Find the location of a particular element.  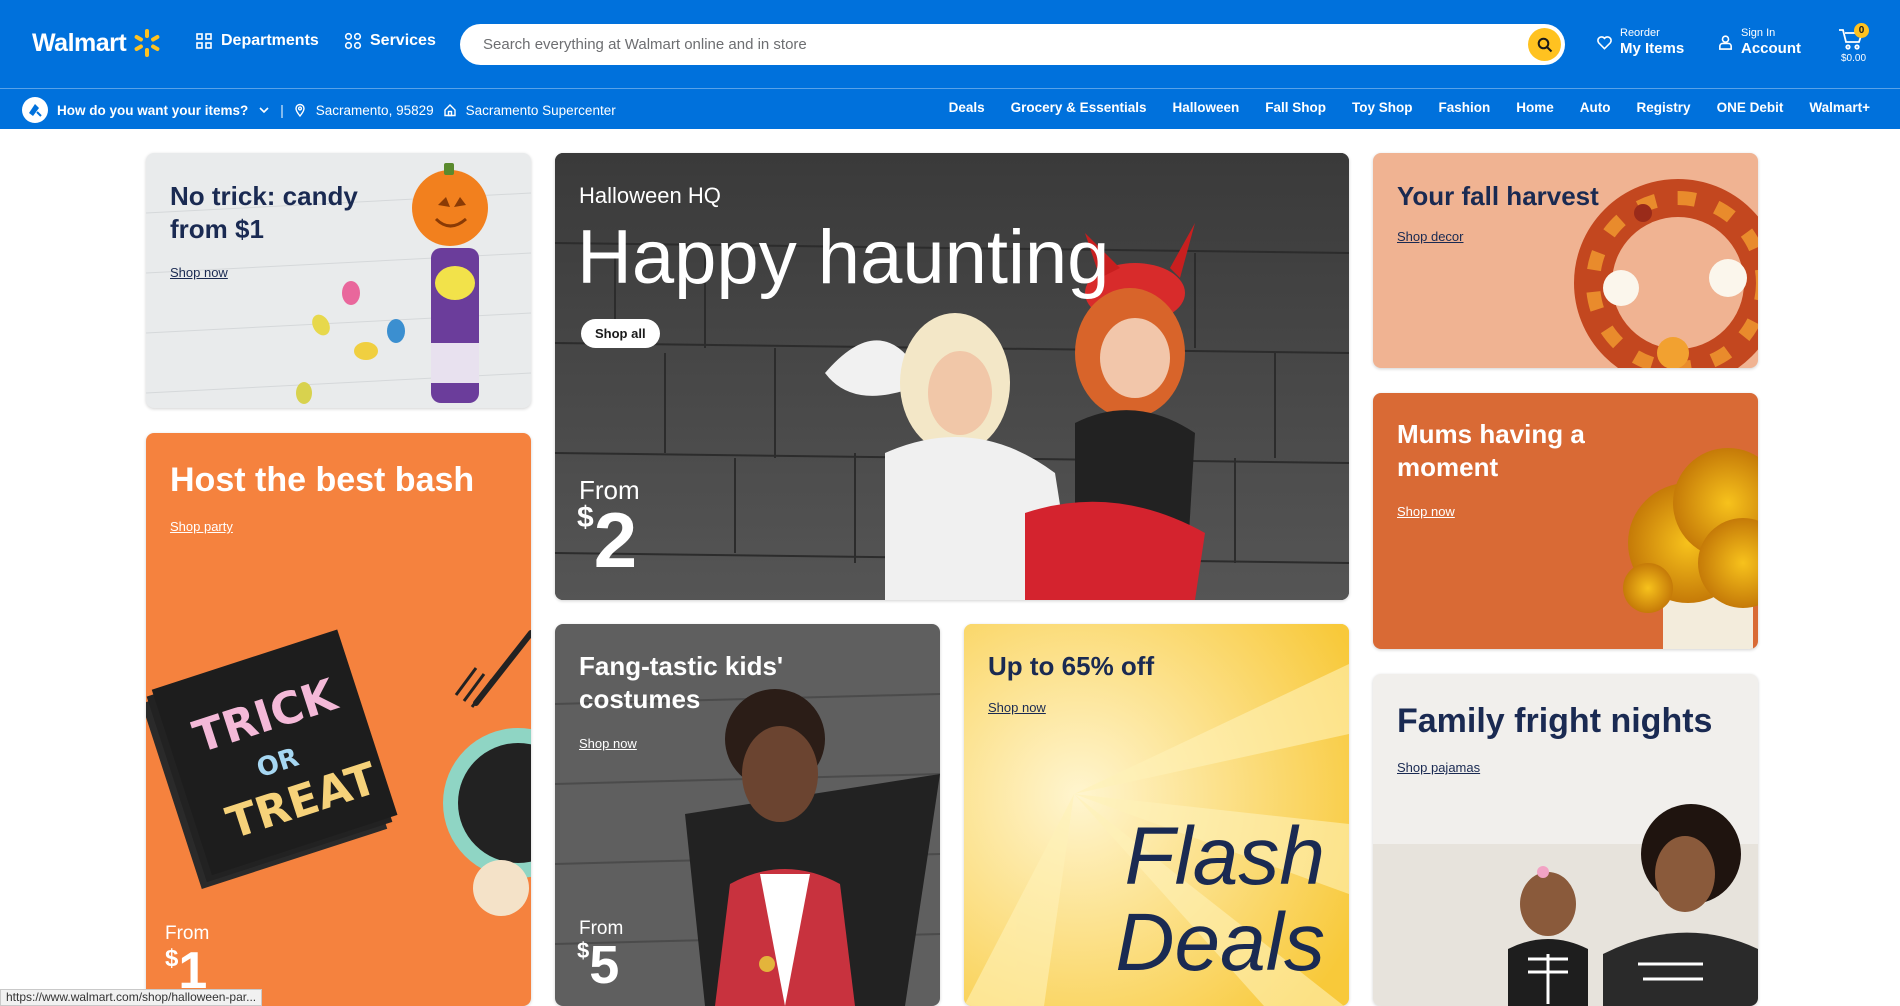

nav-toy-shop: Toy Shop is located at coordinates (1382, 107).